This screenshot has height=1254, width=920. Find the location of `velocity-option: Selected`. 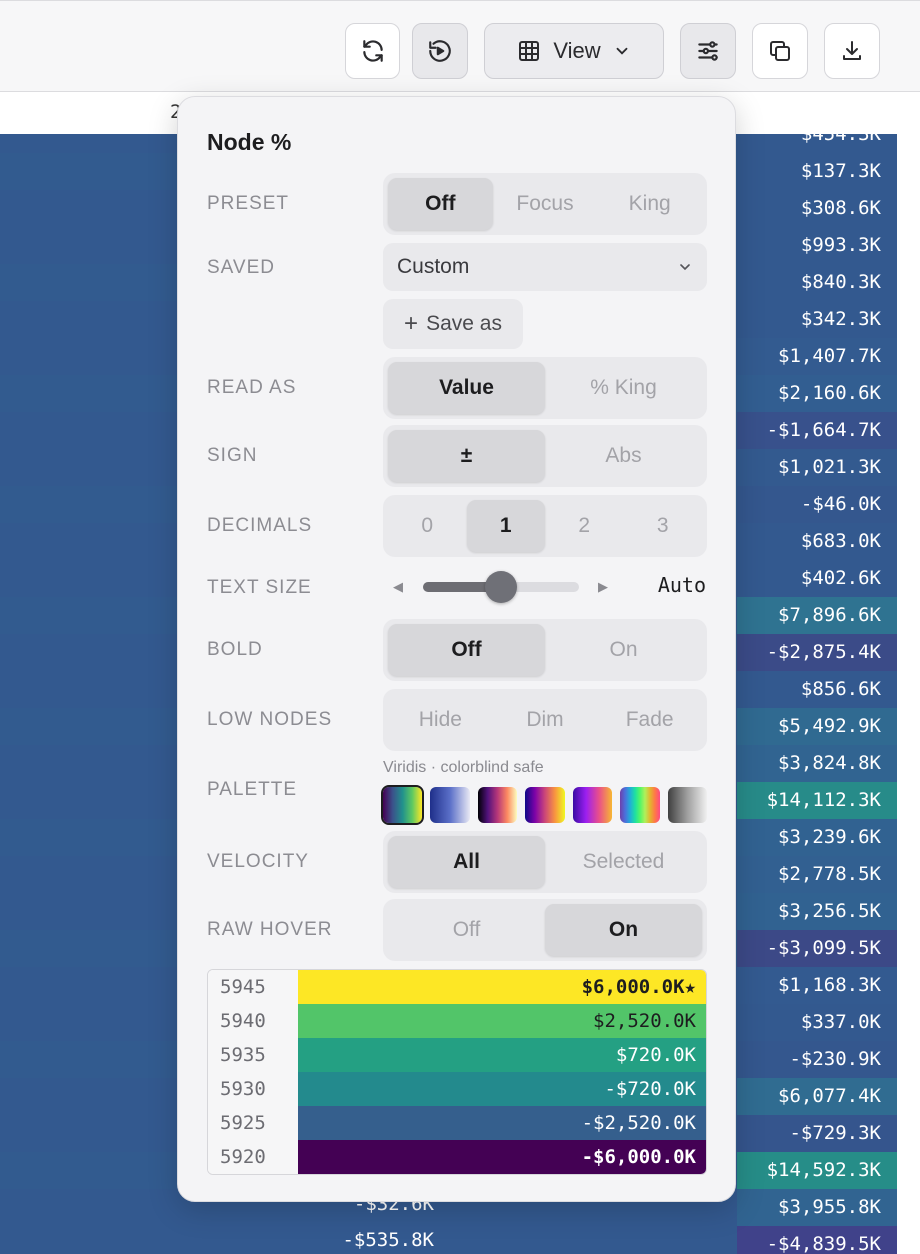

velocity-option: Selected is located at coordinates (623, 862).